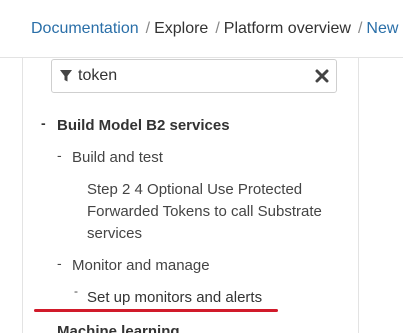  What do you see at coordinates (174, 298) in the screenshot?
I see `tree-item-setup-monitors-active: Set up monitors and alerts` at bounding box center [174, 298].